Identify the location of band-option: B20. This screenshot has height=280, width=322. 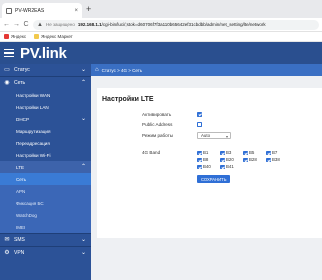
(231, 160).